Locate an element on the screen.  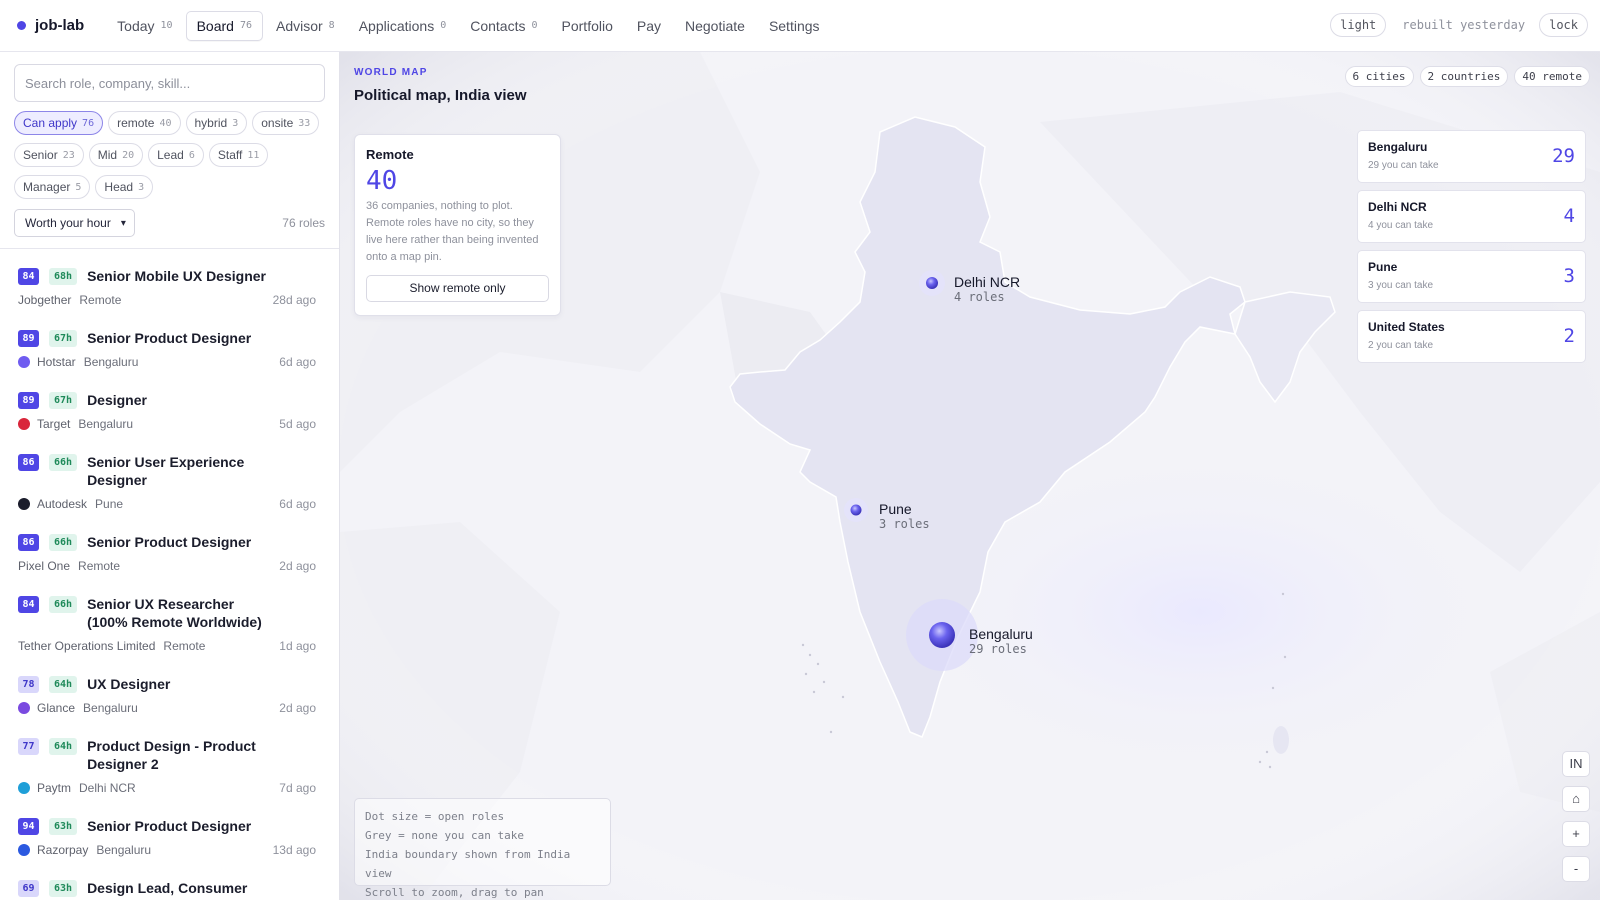
filter-chip-can-apply: Can apply 76 is located at coordinates (59, 123).